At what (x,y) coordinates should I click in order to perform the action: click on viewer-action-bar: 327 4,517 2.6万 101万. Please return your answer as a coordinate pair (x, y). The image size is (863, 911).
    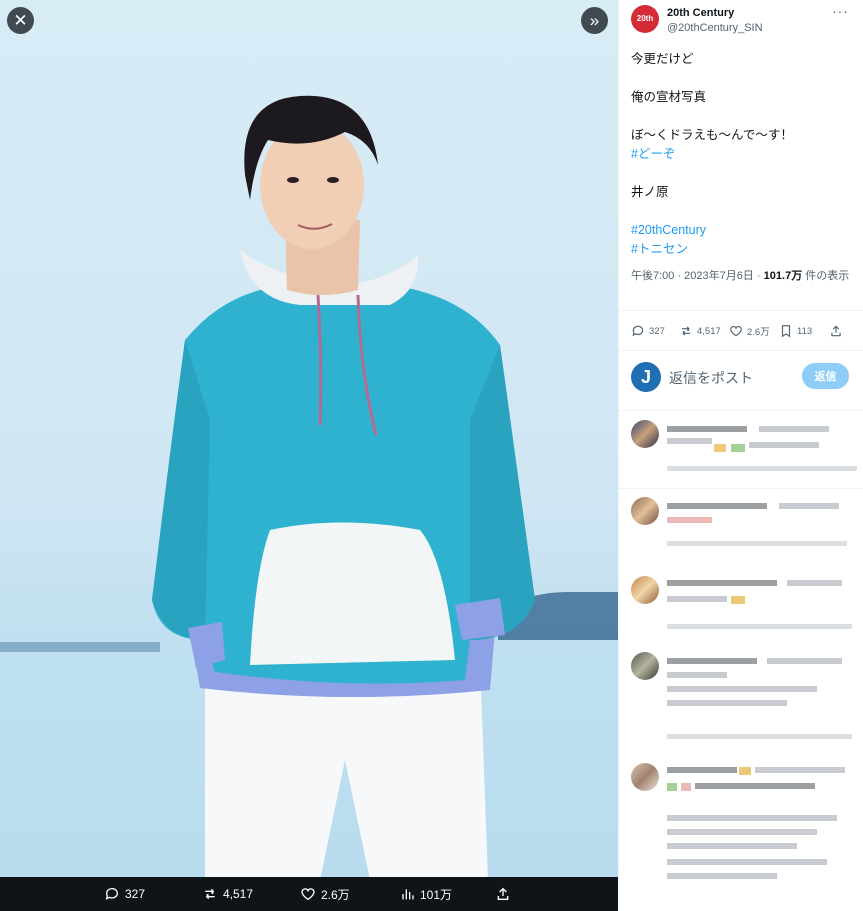
    Looking at the image, I should click on (309, 894).